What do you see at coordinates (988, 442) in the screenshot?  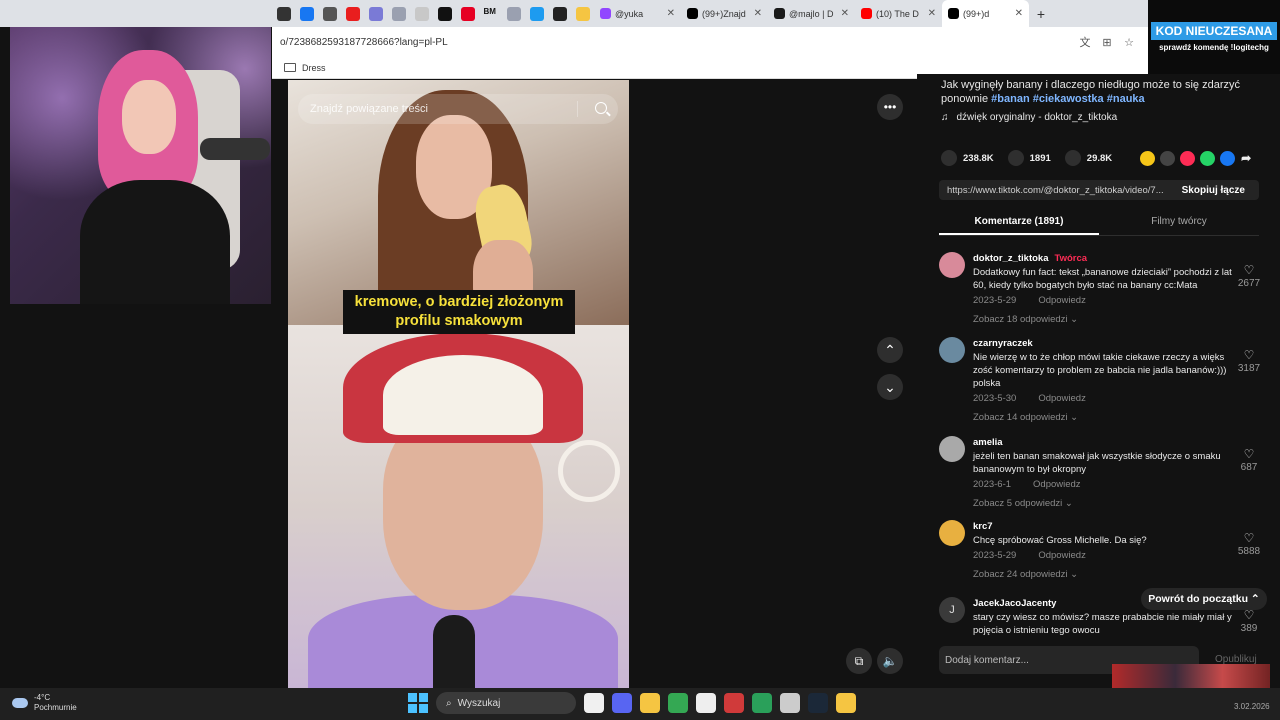 I see `comment-username: amelia` at bounding box center [988, 442].